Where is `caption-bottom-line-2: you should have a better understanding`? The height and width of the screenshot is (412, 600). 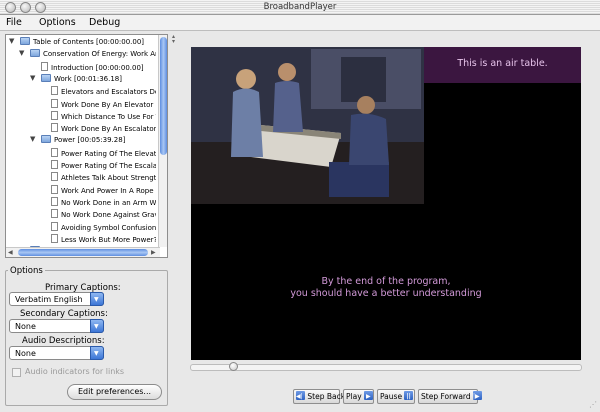
caption-bottom-line-2: you should have a better understanding is located at coordinates (386, 293).